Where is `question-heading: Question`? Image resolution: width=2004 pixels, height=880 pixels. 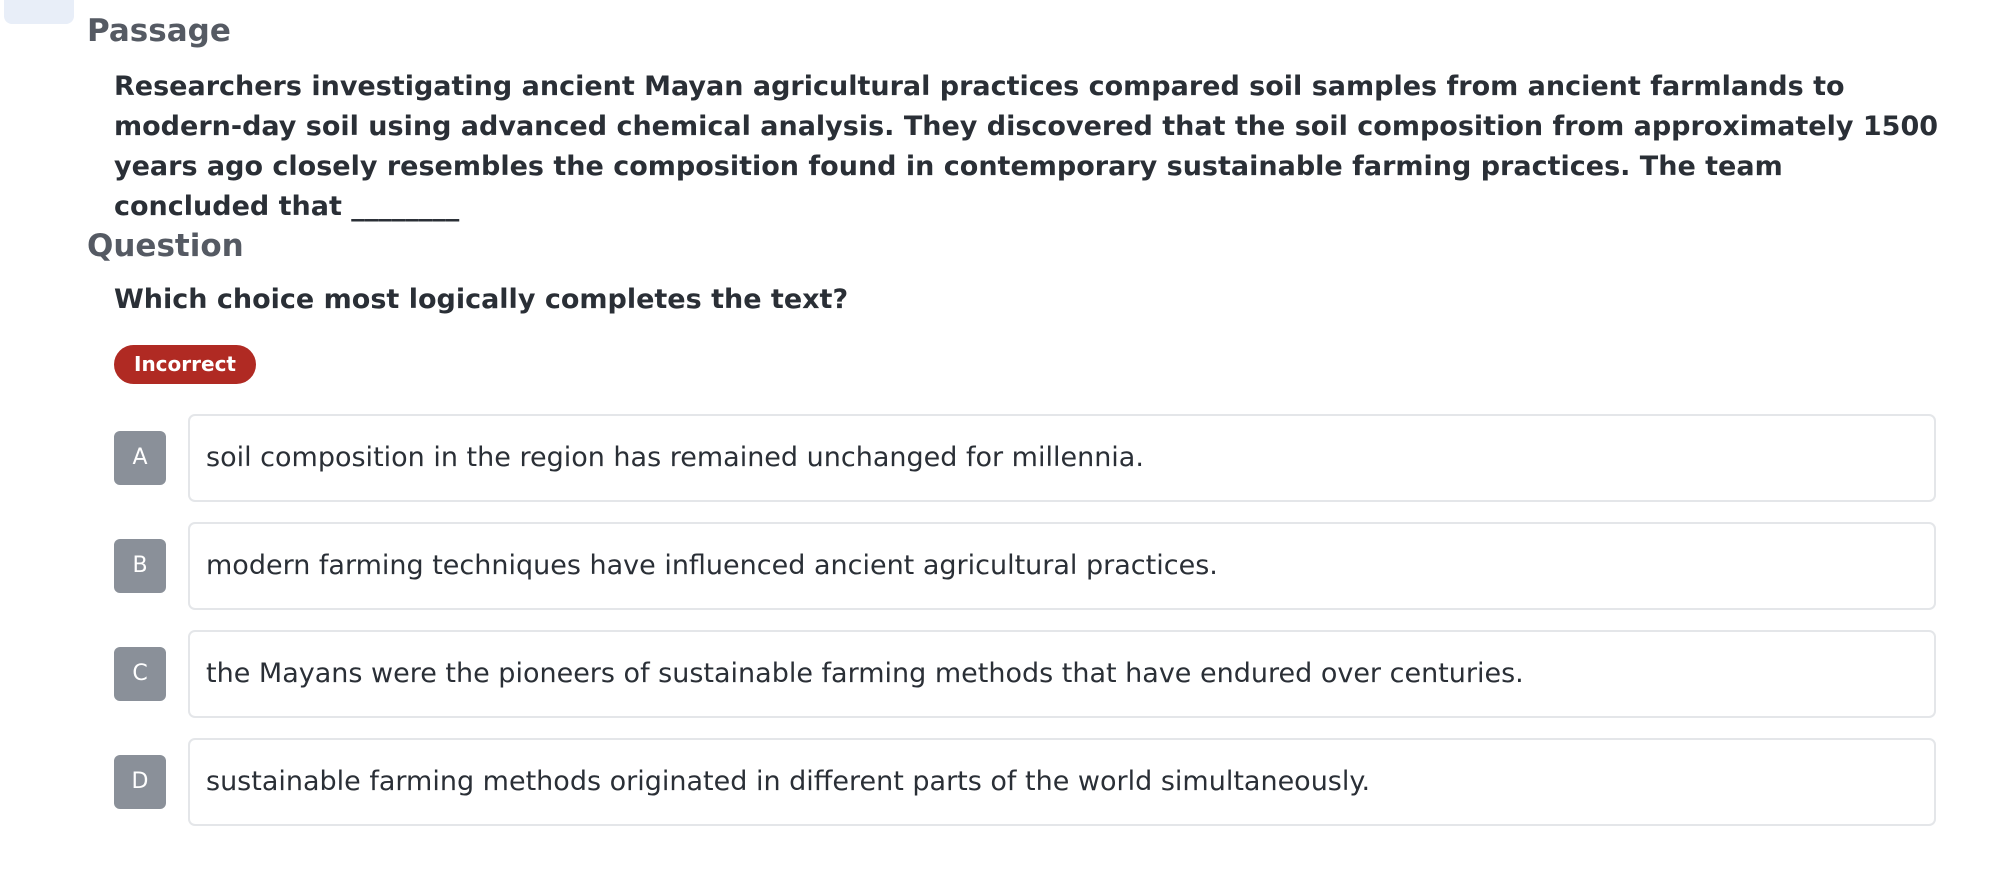 question-heading: Question is located at coordinates (165, 246).